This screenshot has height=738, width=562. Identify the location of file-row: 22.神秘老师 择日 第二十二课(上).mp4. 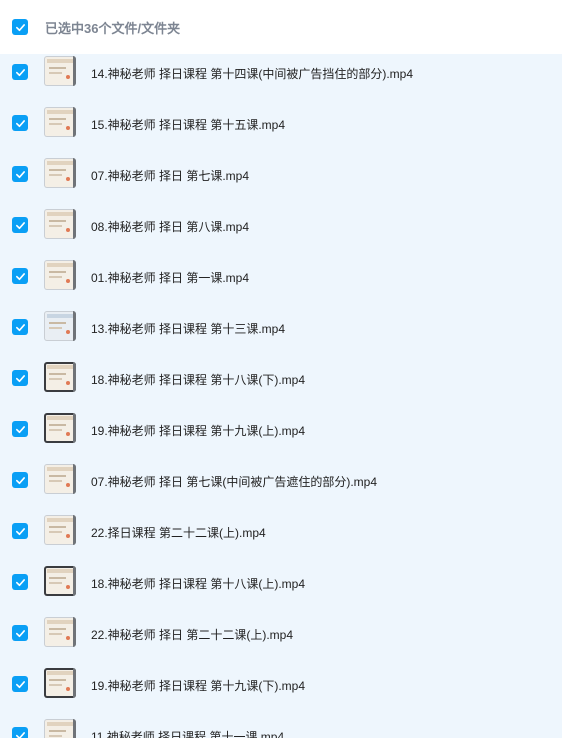
(281, 640).